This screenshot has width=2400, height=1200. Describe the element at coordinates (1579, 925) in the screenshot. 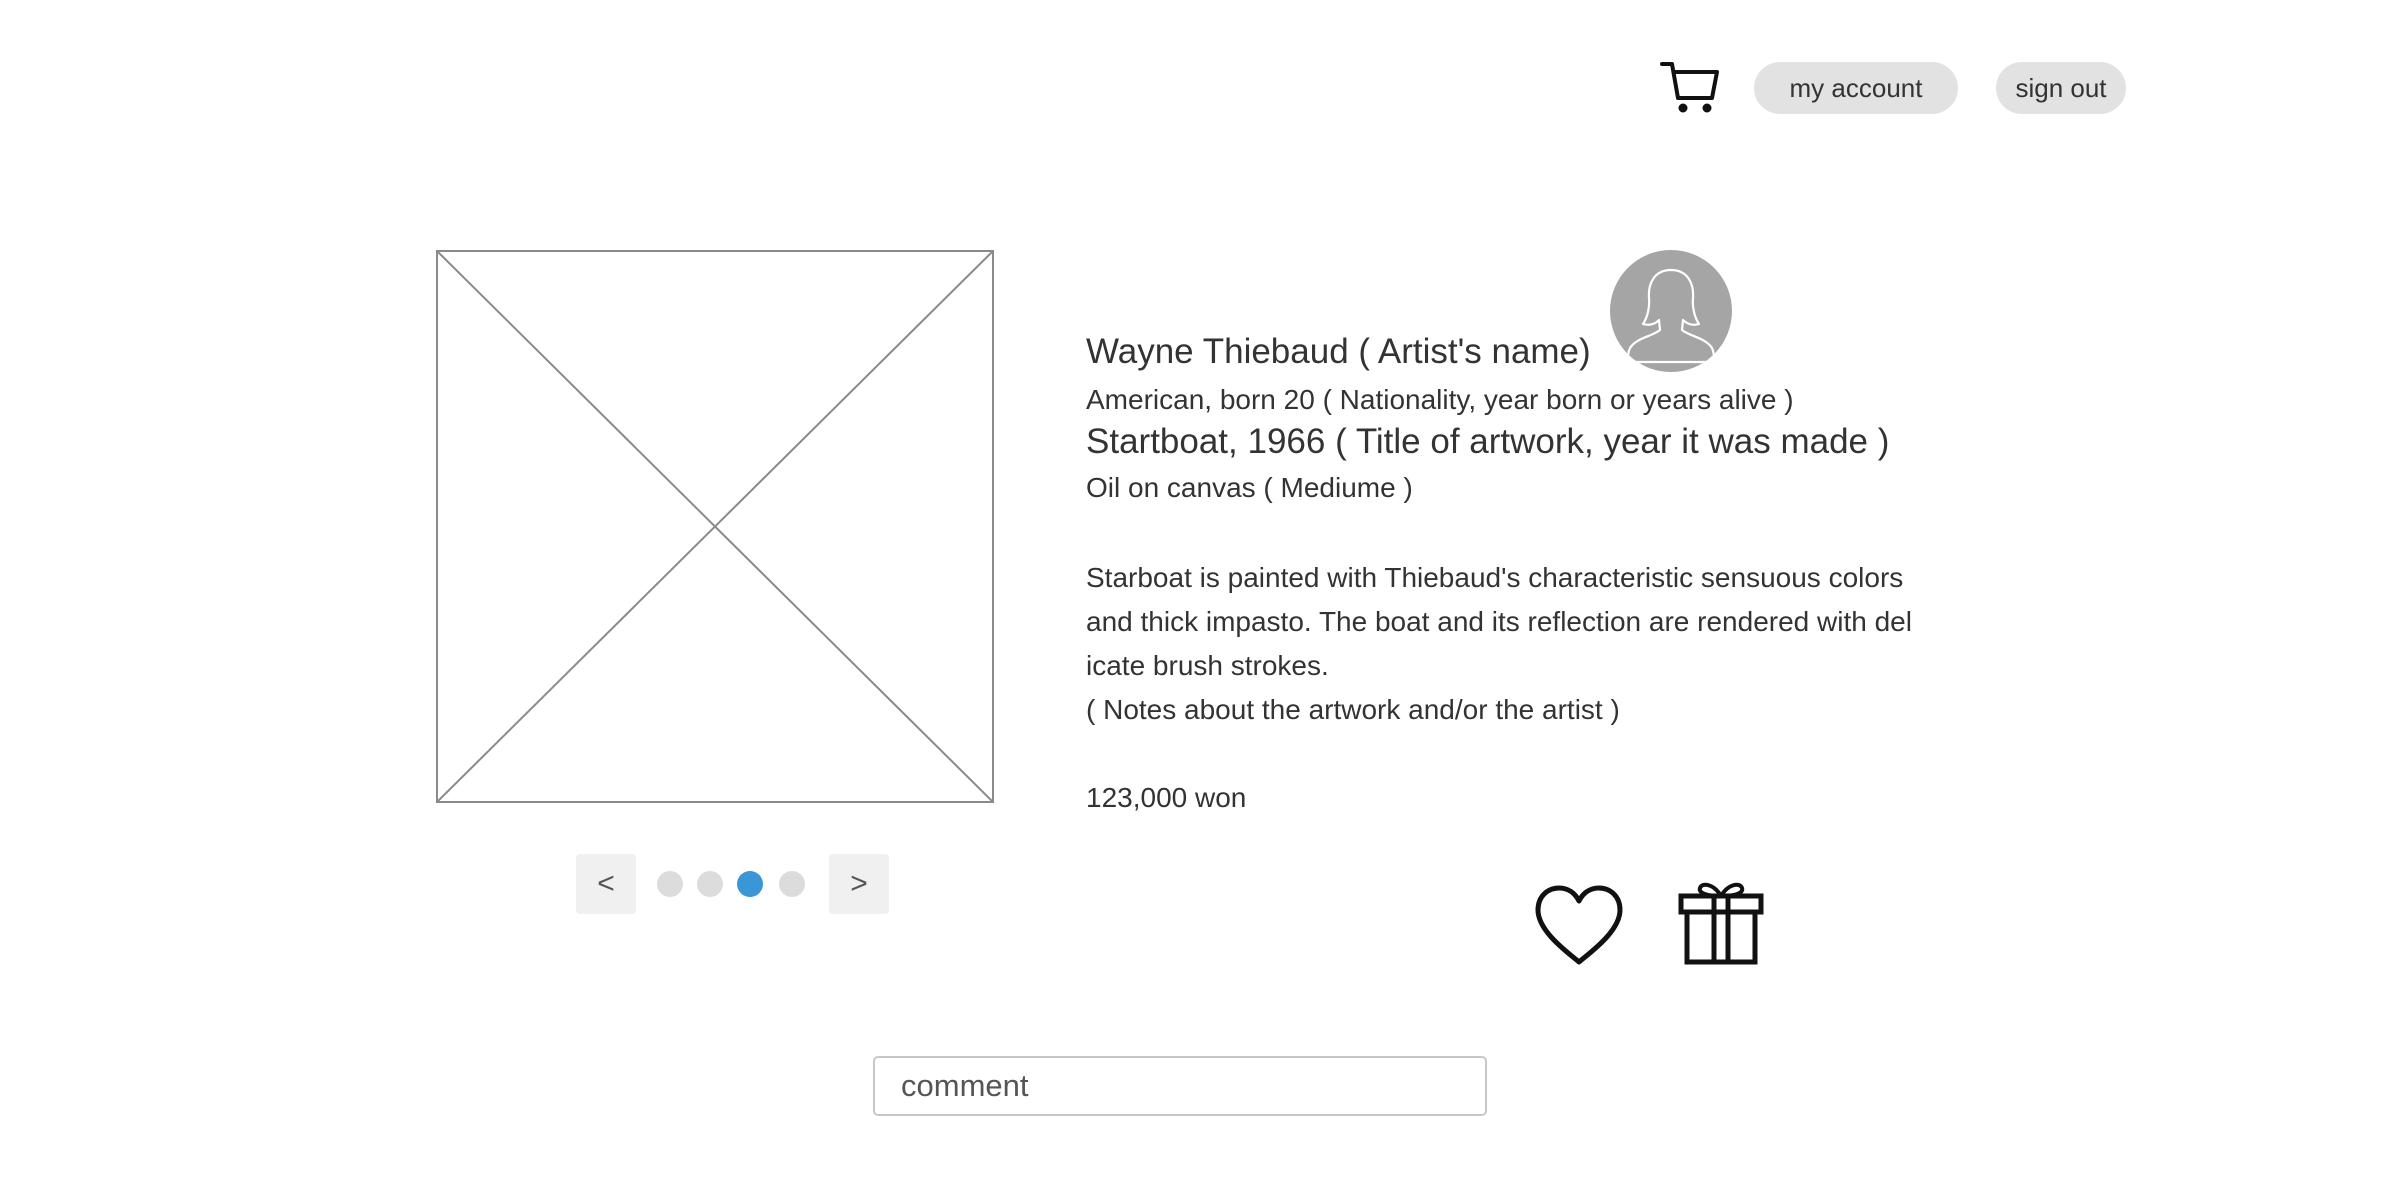

I see `heart-icon` at that location.